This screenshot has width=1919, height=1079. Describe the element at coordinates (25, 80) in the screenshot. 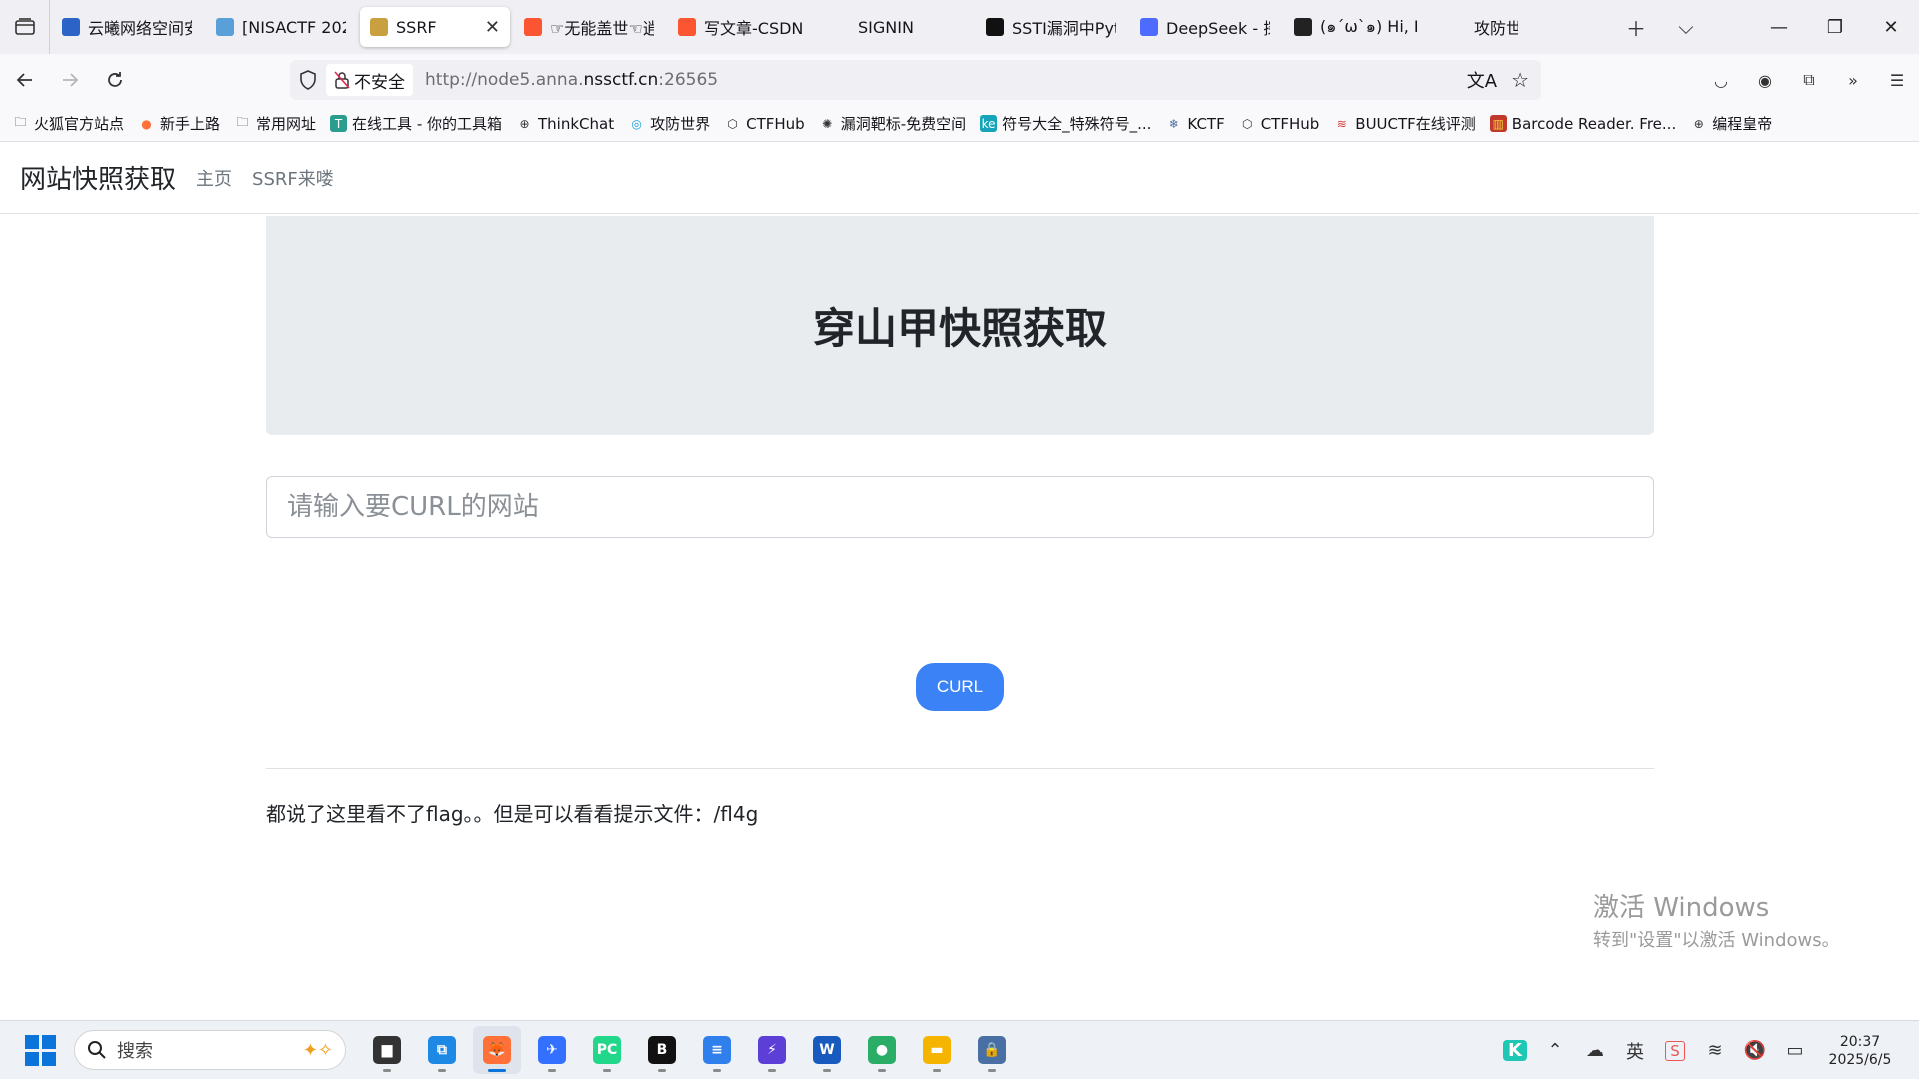

I see `back-button` at that location.